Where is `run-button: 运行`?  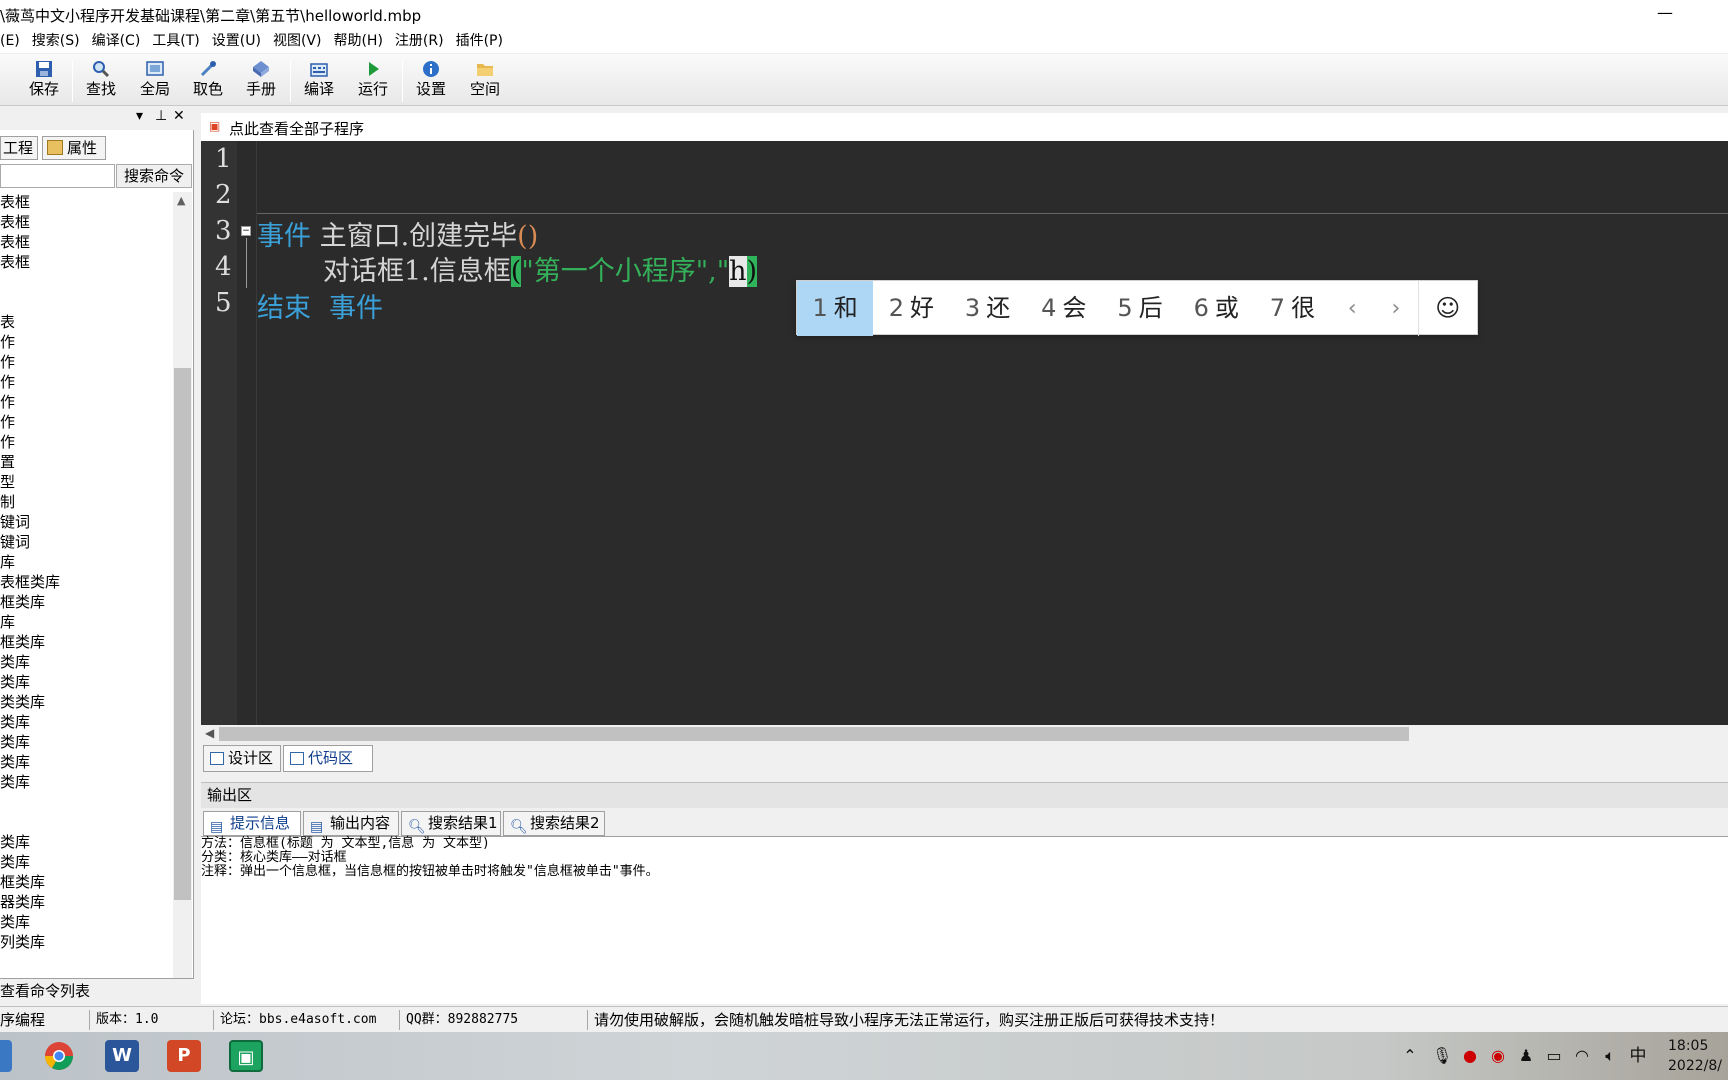
run-button: 运行 is located at coordinates (373, 81).